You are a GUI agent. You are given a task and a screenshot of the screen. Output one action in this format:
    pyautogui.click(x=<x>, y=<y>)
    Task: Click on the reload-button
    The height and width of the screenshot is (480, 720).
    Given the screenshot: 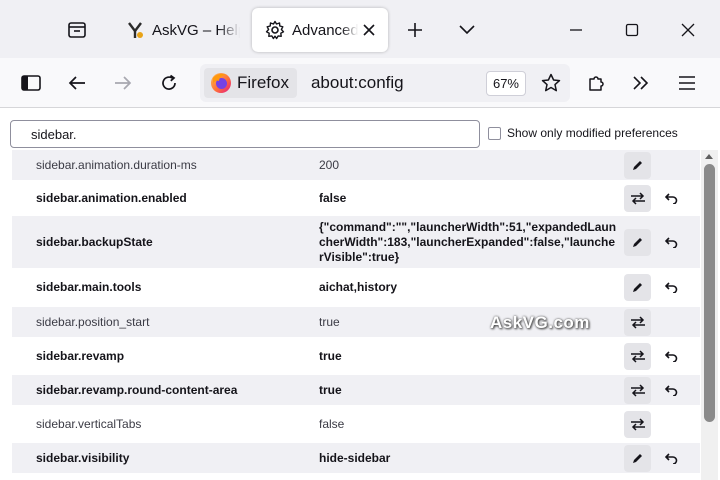 What is the action you would take?
    pyautogui.click(x=169, y=83)
    